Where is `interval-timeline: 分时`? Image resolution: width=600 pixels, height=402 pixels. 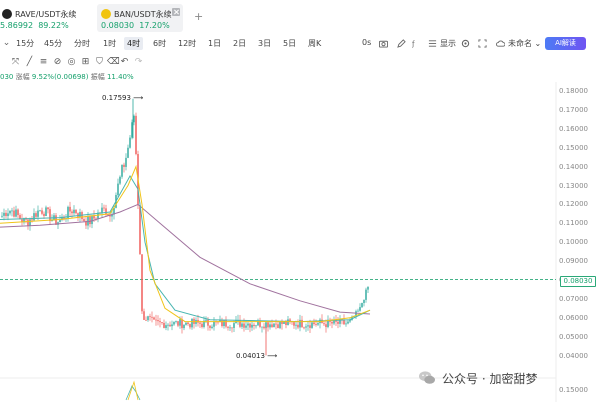 interval-timeline: 分时 is located at coordinates (82, 43).